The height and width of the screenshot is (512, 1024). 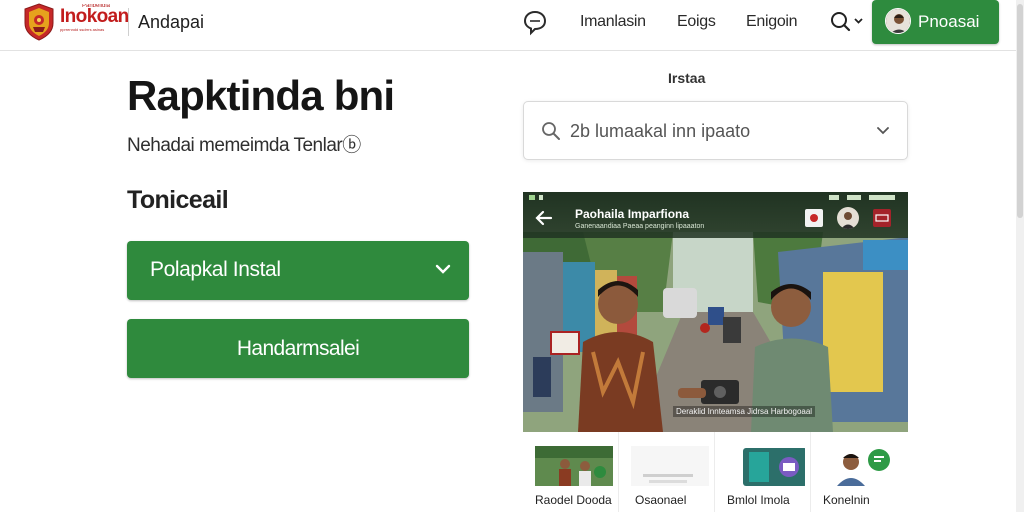 I want to click on nav-link-3: Enigoin, so click(x=772, y=22).